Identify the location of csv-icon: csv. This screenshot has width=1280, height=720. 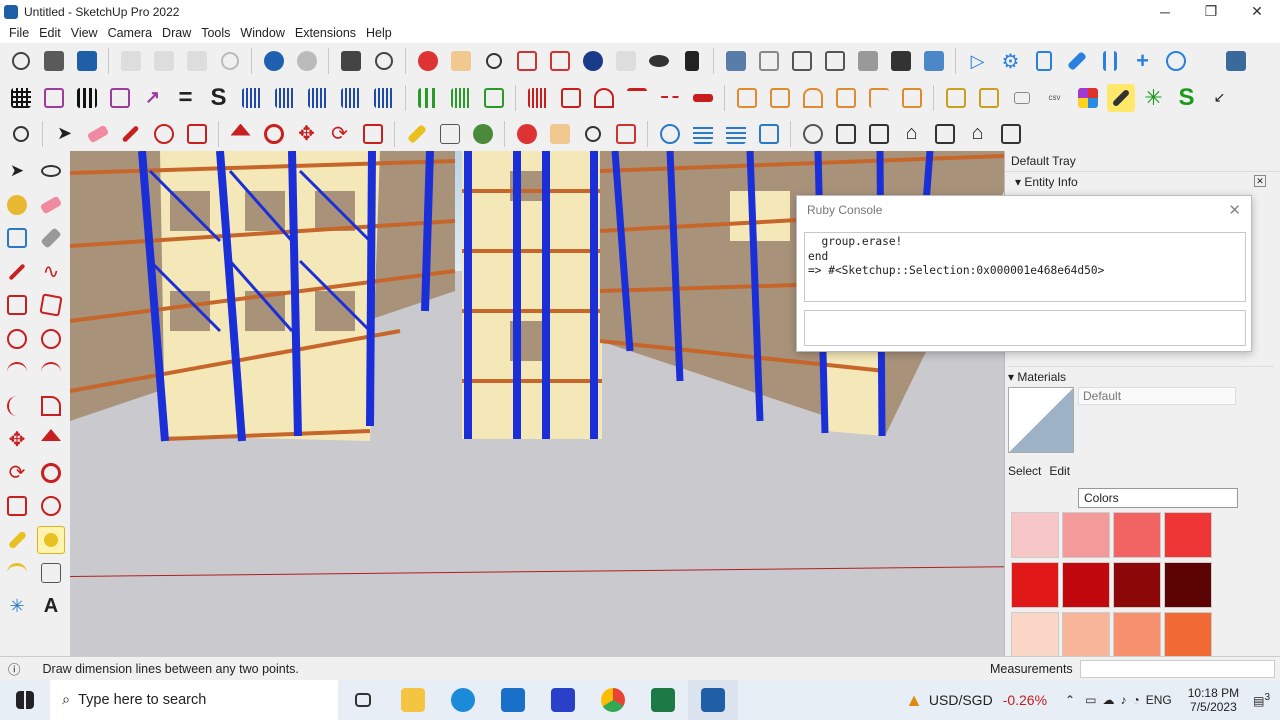
(1055, 98).